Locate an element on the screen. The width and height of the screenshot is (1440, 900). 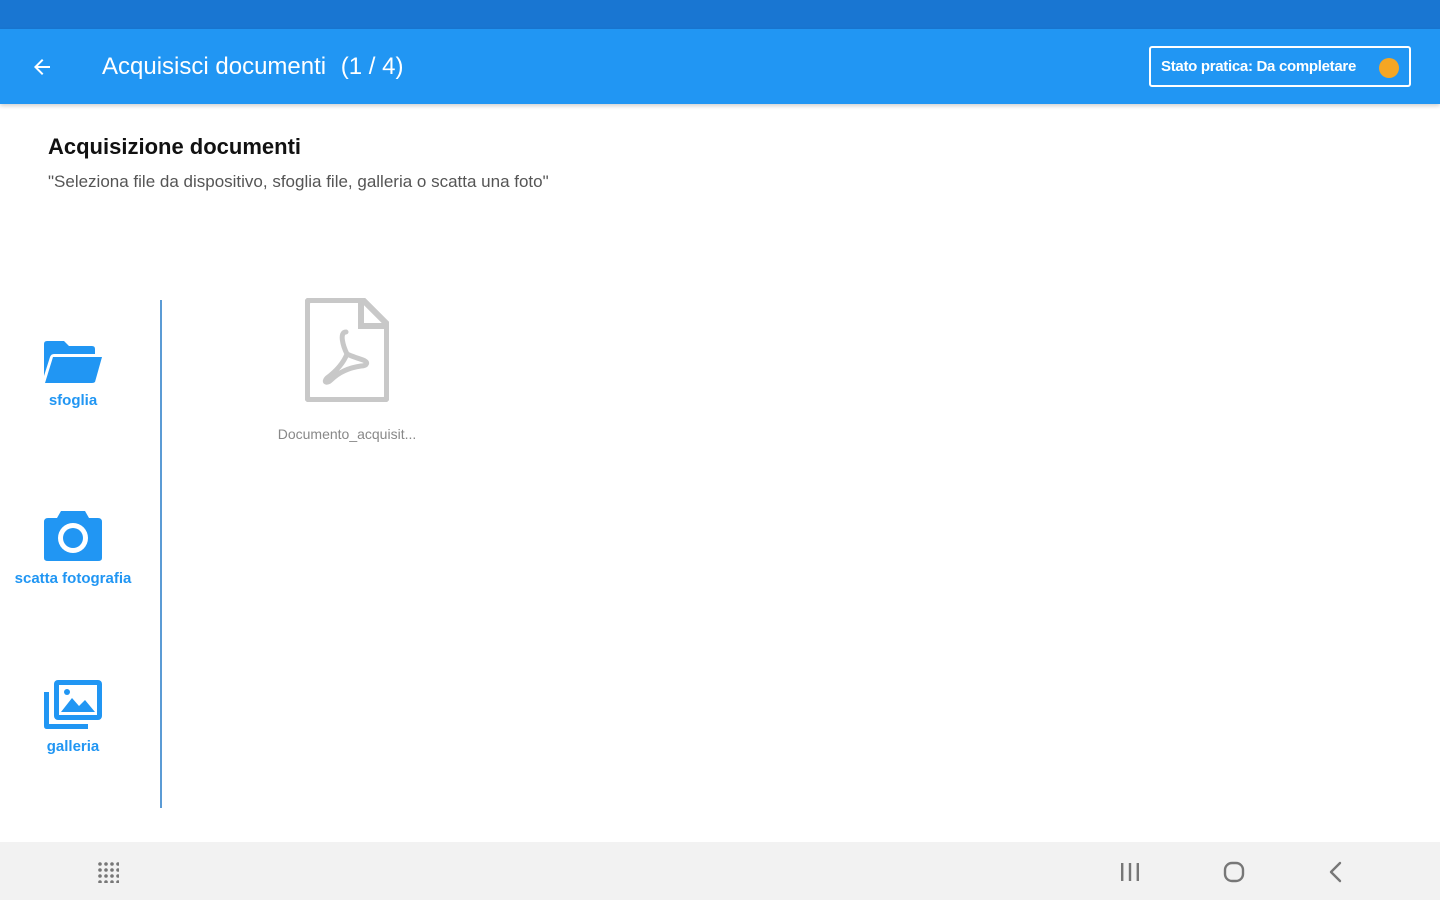
status-badge: Stato pratica: Da completare is located at coordinates (1280, 66).